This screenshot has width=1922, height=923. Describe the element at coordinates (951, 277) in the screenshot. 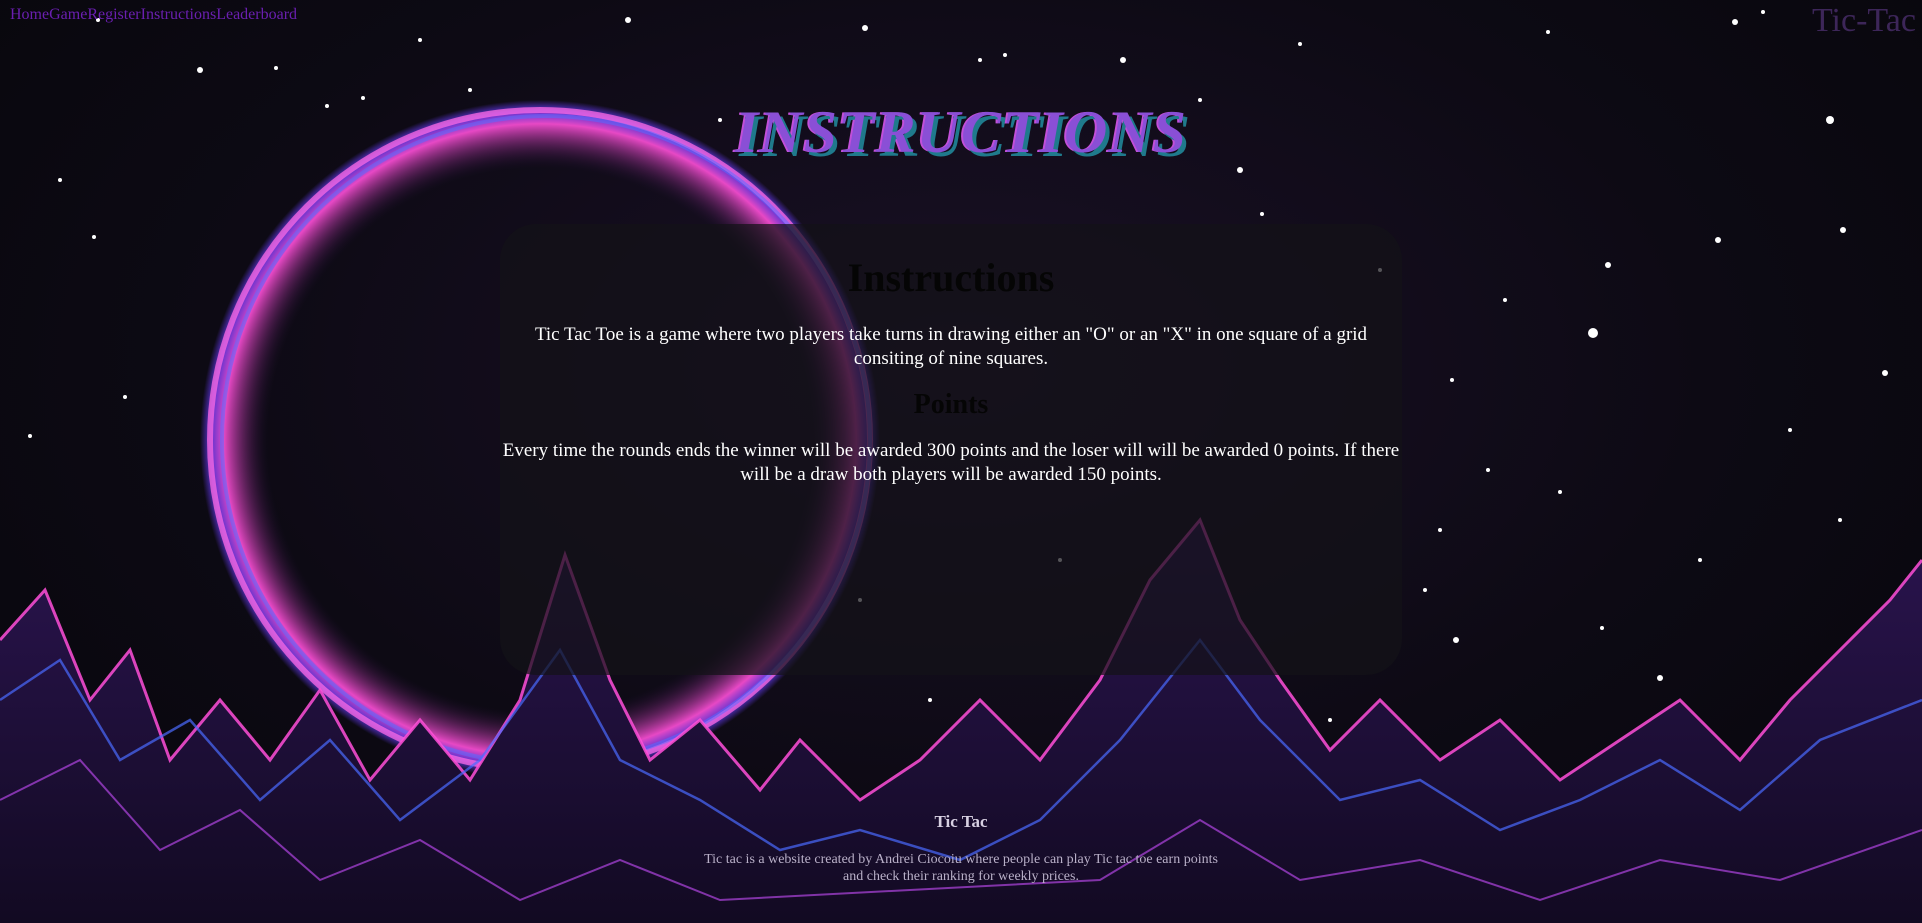

I see `panel-title: Instructions` at that location.